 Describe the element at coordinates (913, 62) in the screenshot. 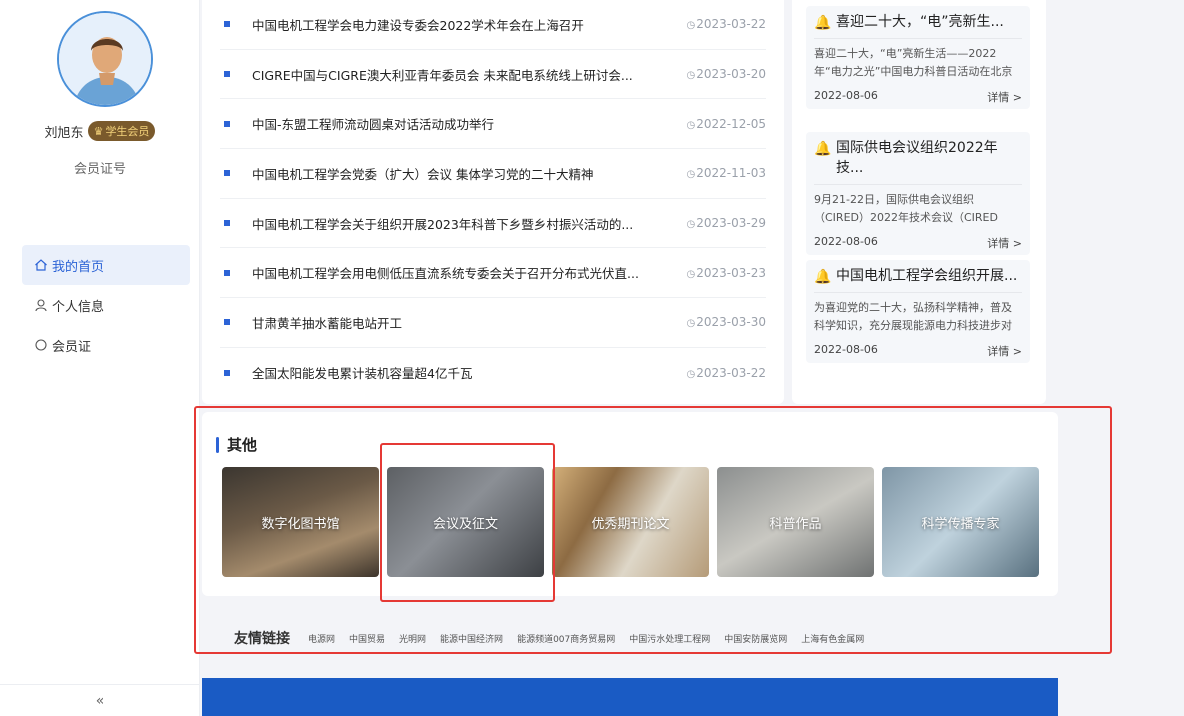

I see `notice-body: 喜迎二十大，“电”亮新生活——2022年“电力之光”中国电力科普日活动在北京开` at that location.